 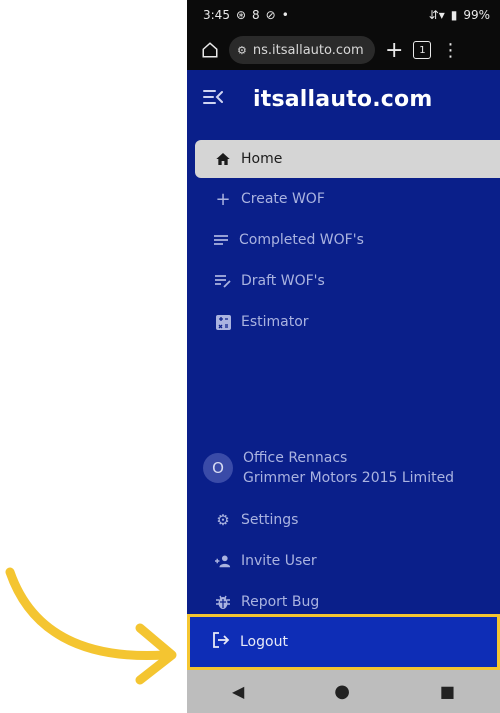 I want to click on sidebar-item-label: Estimator, so click(x=275, y=322).